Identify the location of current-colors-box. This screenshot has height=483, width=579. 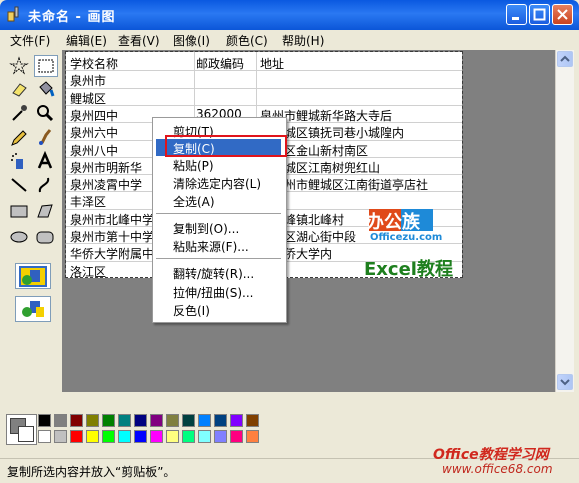
(21, 429).